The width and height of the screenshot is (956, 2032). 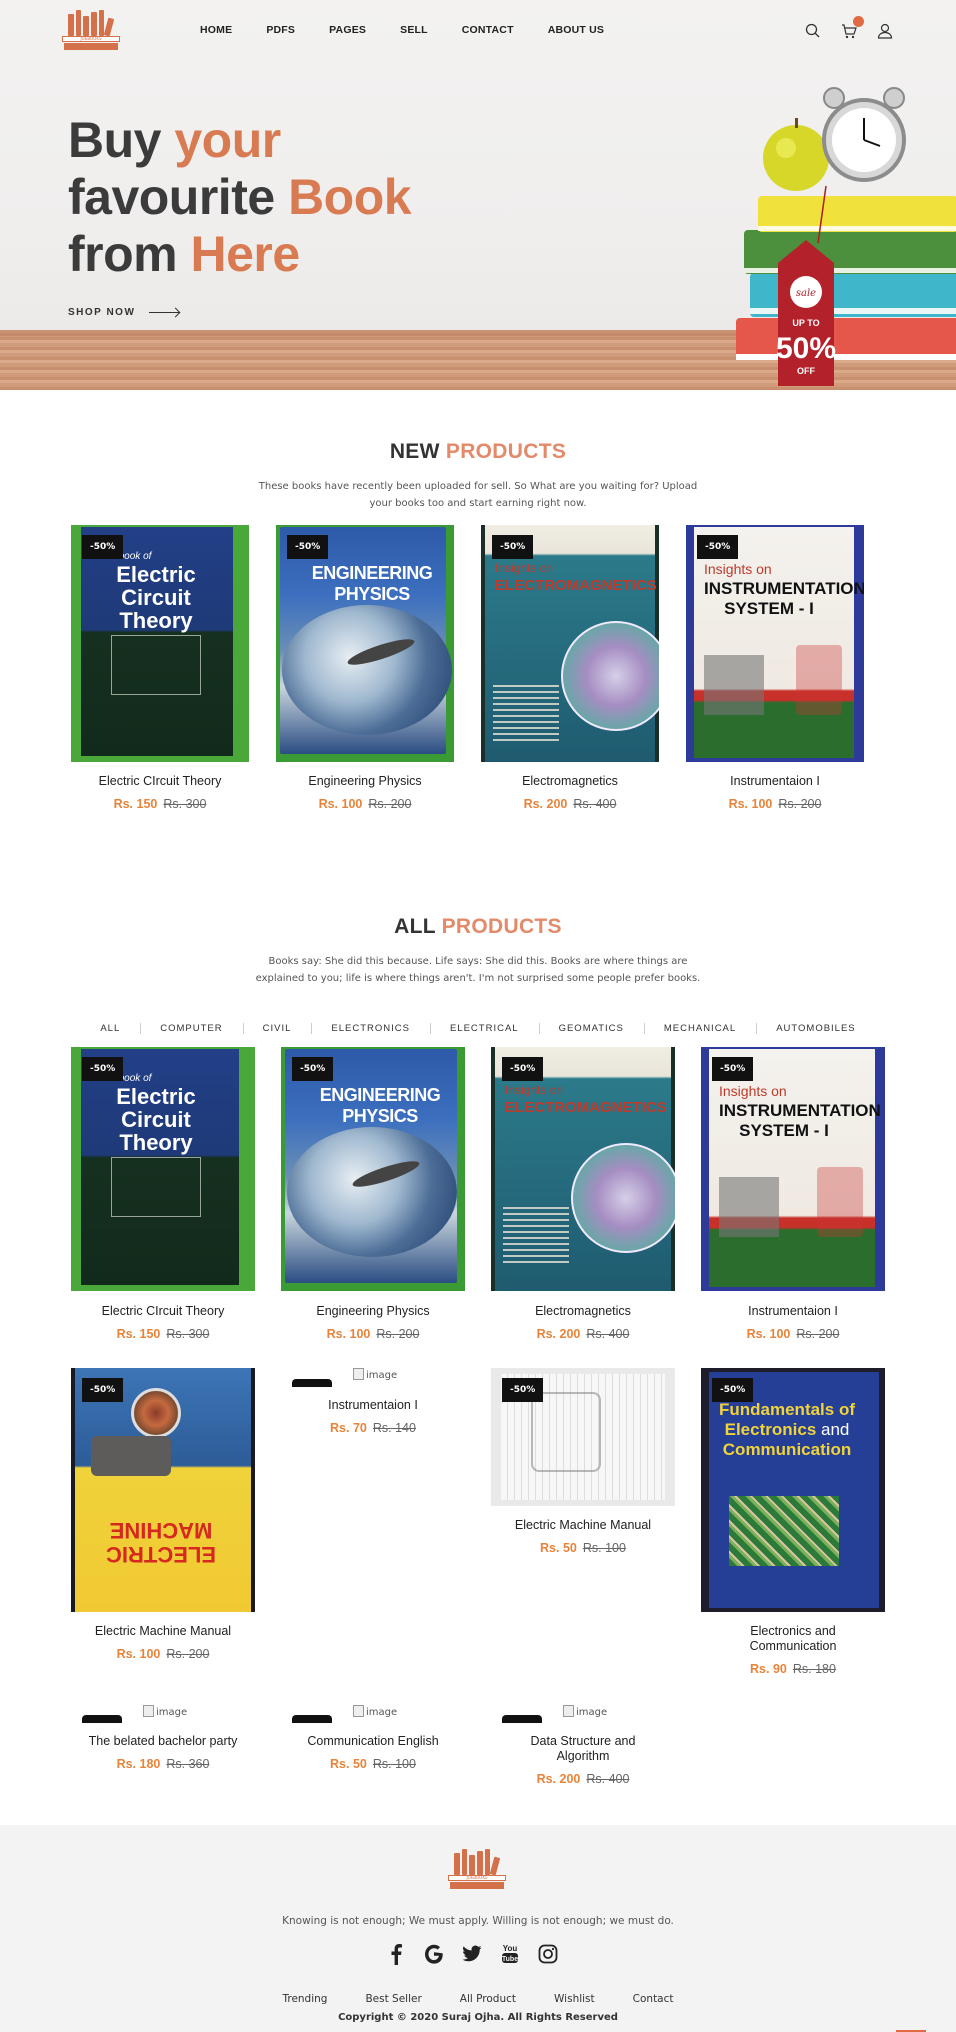 I want to click on product-name: Communication English, so click(x=373, y=1741).